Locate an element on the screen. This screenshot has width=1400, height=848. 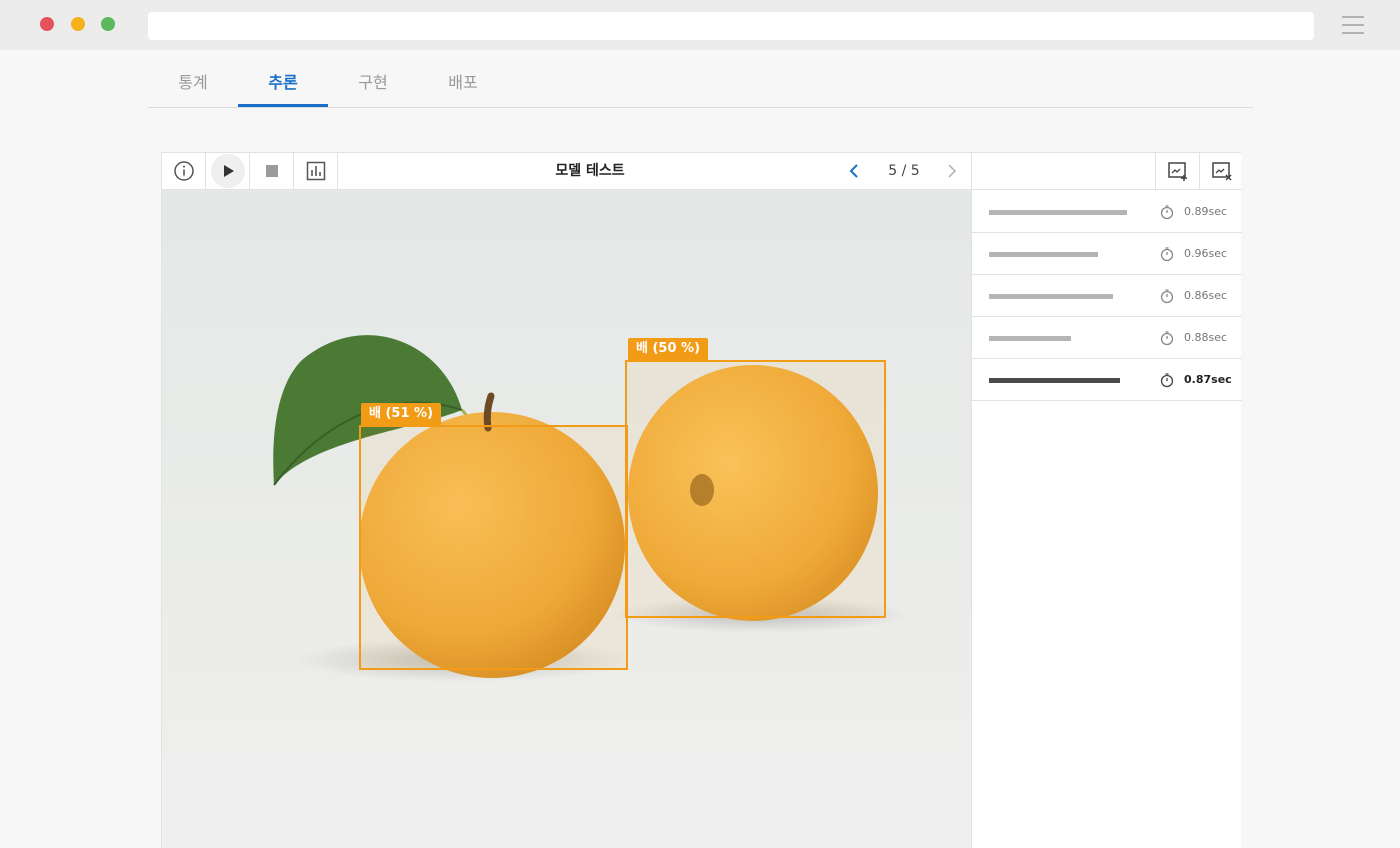
add-image-button is located at coordinates (1177, 171).